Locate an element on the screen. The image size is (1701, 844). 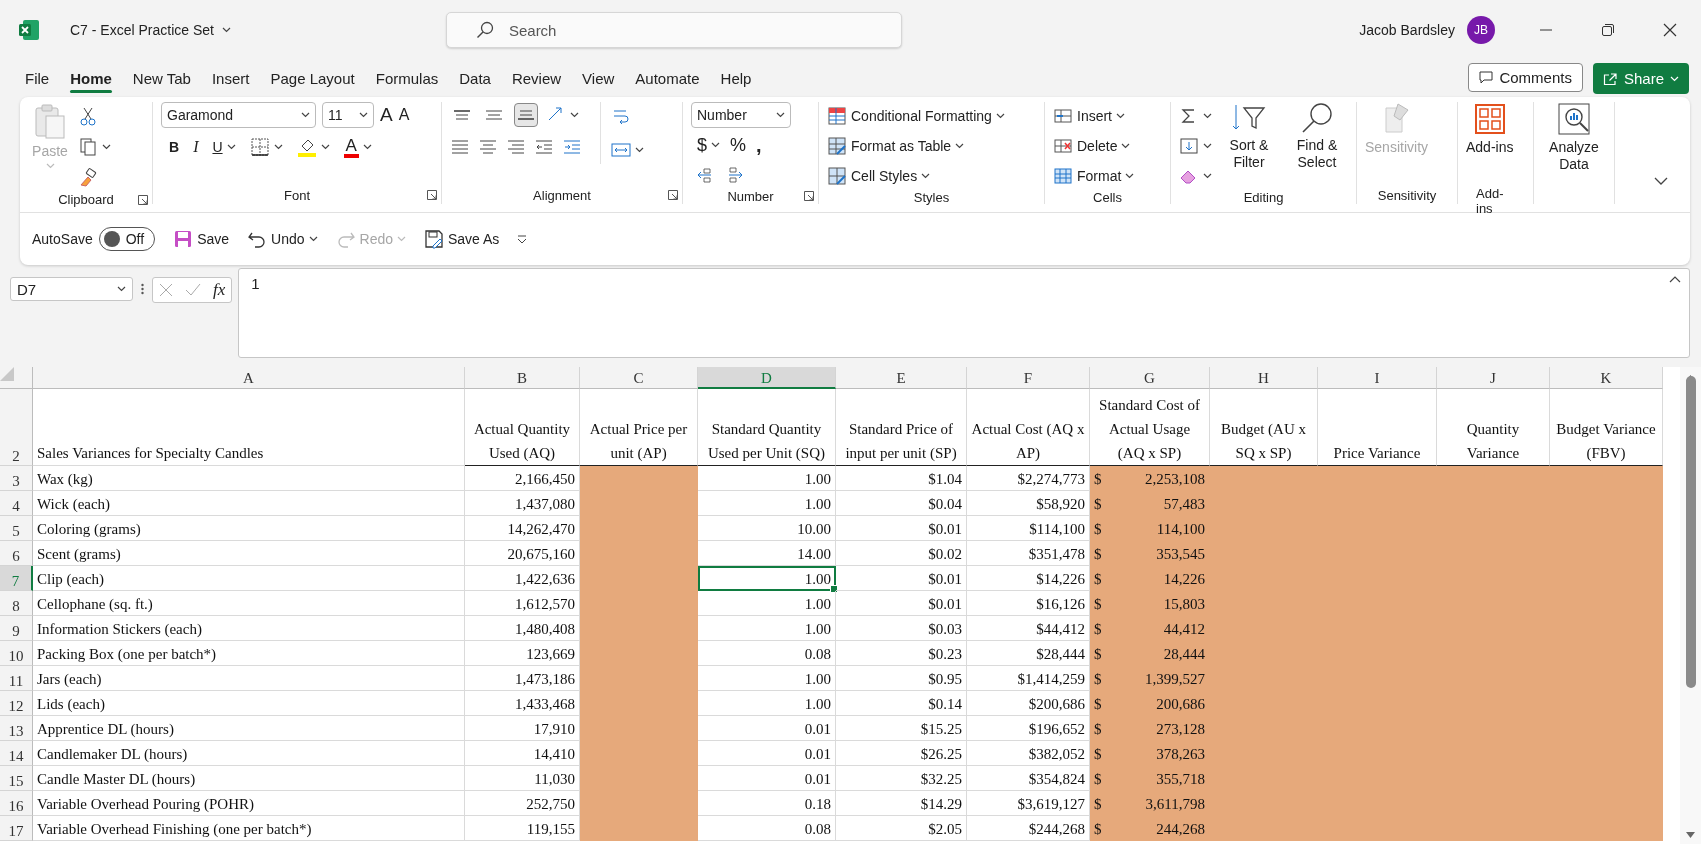
column-heading: Sales Variances for Specialty Candles is located at coordinates (249, 427).